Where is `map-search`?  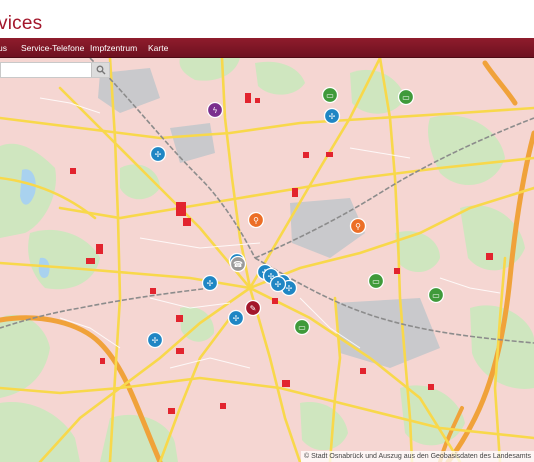 map-search is located at coordinates (55, 70).